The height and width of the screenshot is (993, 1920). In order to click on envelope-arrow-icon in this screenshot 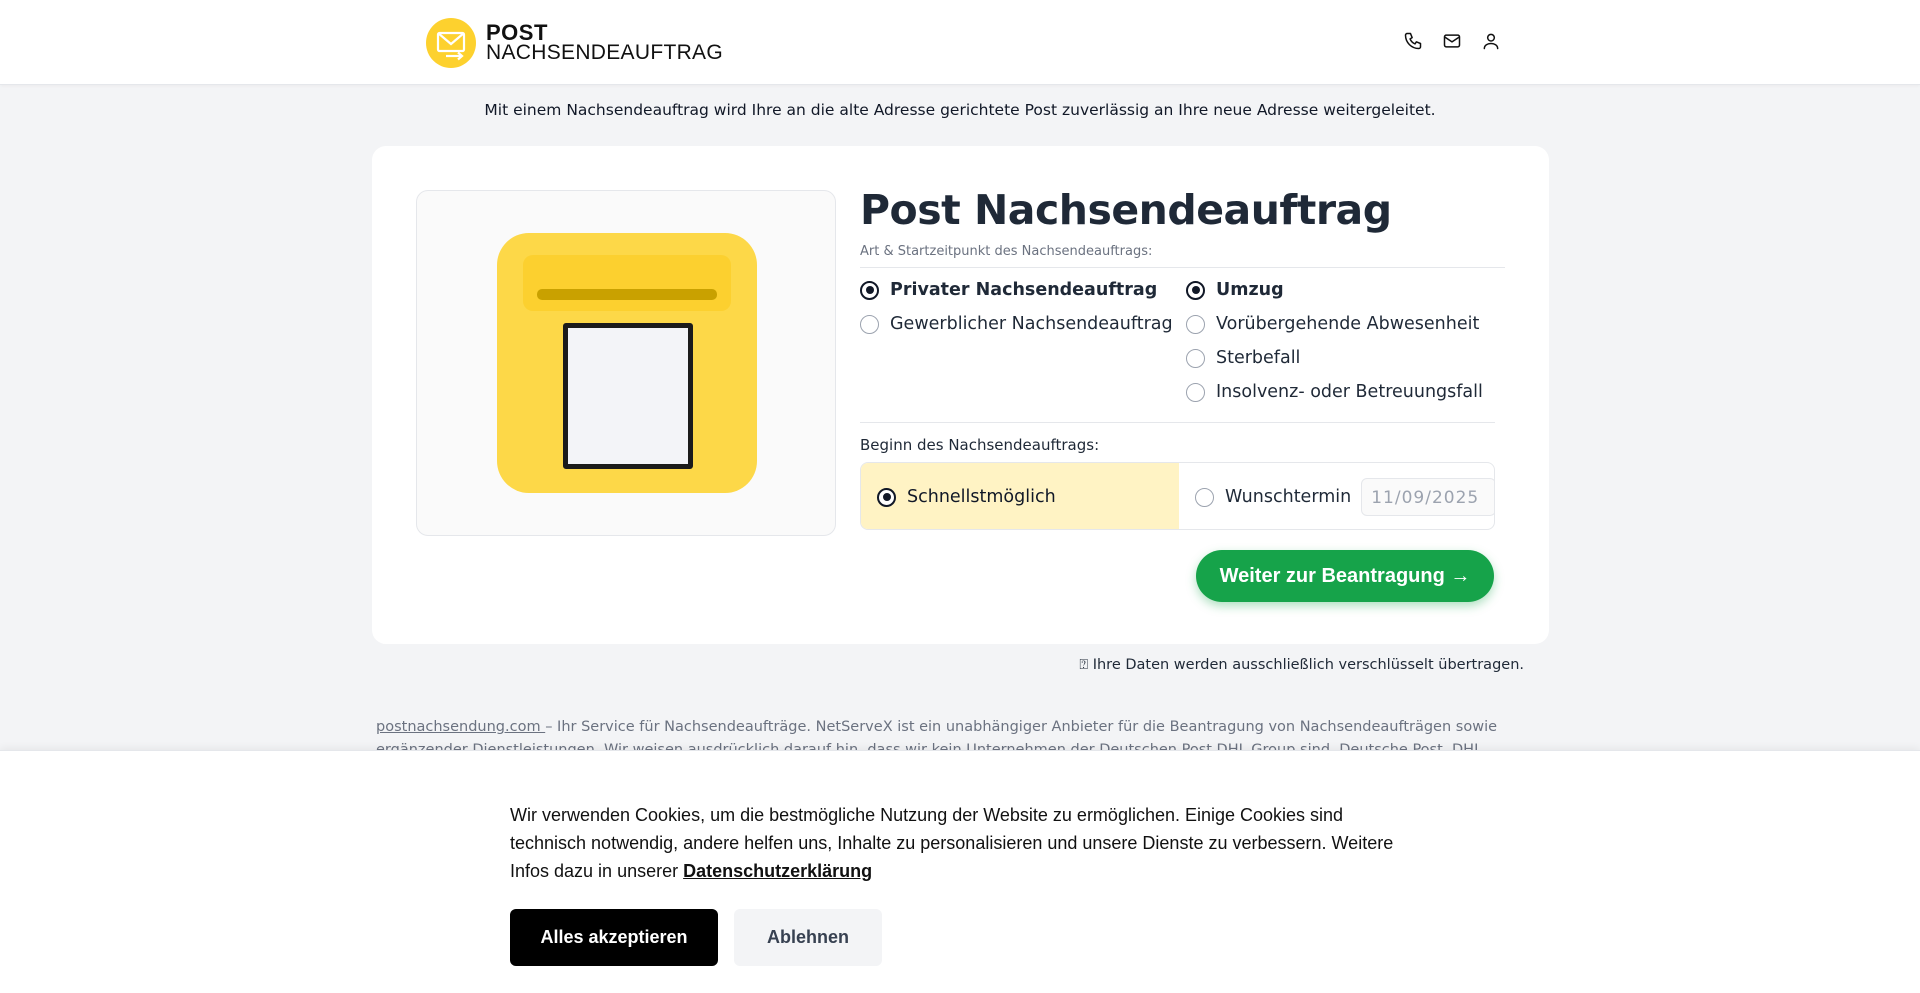, I will do `click(451, 43)`.